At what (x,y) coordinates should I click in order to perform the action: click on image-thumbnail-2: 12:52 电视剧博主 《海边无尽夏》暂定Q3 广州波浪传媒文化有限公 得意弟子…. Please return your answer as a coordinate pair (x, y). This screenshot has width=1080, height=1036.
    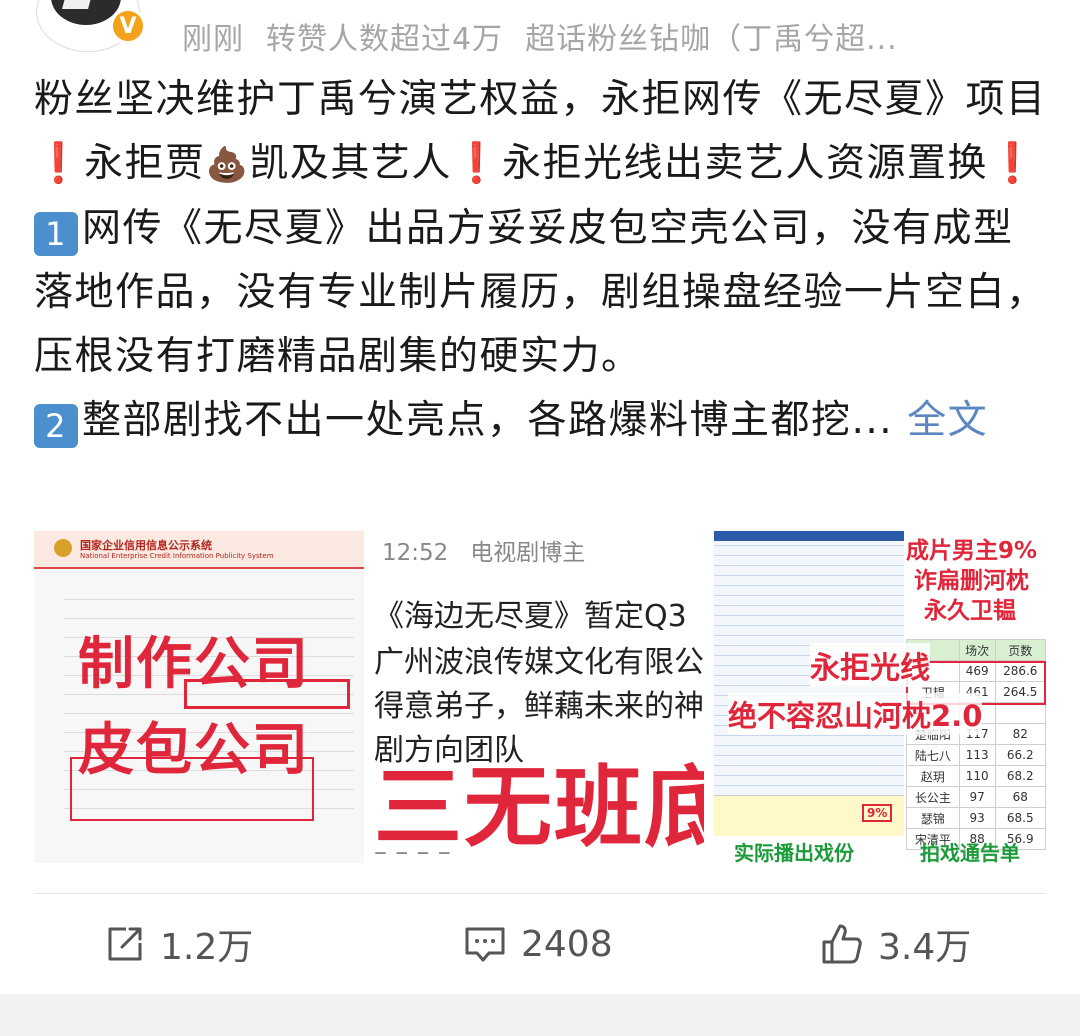
    Looking at the image, I should click on (539, 697).